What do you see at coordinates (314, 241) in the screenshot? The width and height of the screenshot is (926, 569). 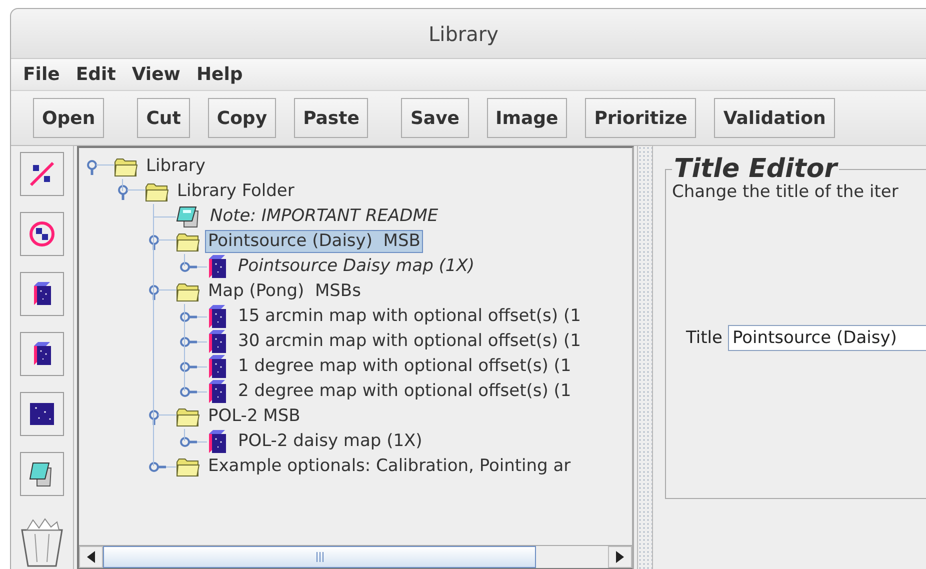 I see `tree-item: Pointsource (Daisy) MSB` at bounding box center [314, 241].